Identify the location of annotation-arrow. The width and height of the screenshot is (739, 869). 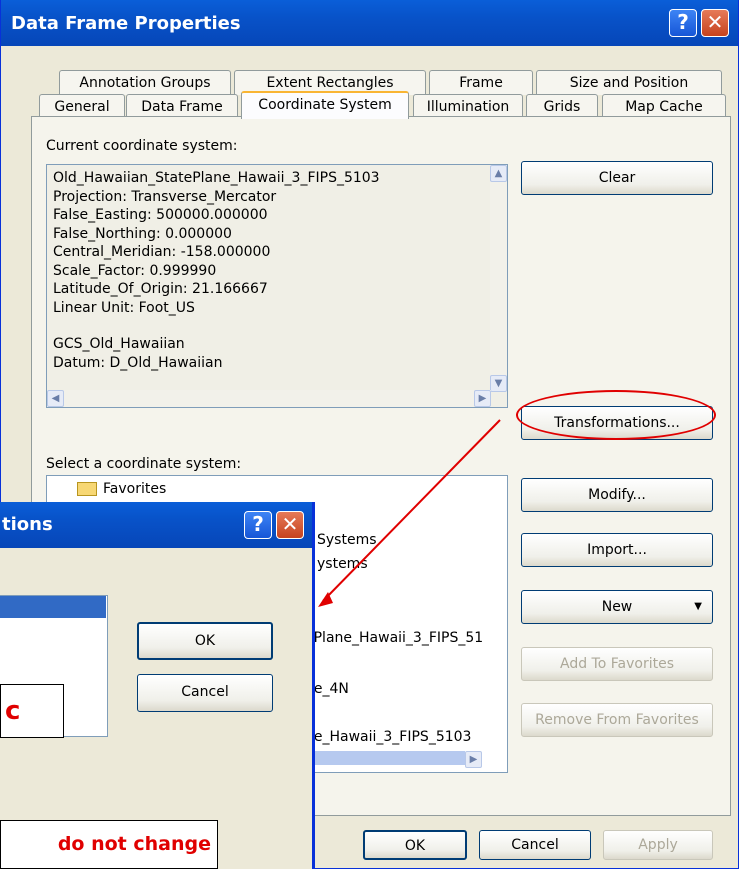
(409, 513).